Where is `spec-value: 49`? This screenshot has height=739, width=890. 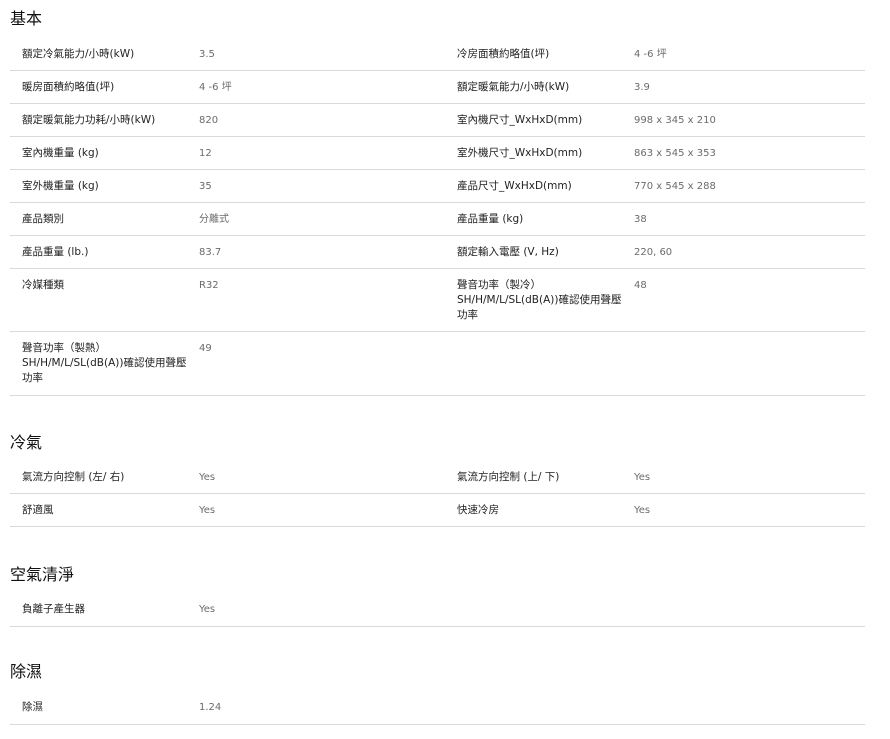
spec-value: 49 is located at coordinates (205, 348).